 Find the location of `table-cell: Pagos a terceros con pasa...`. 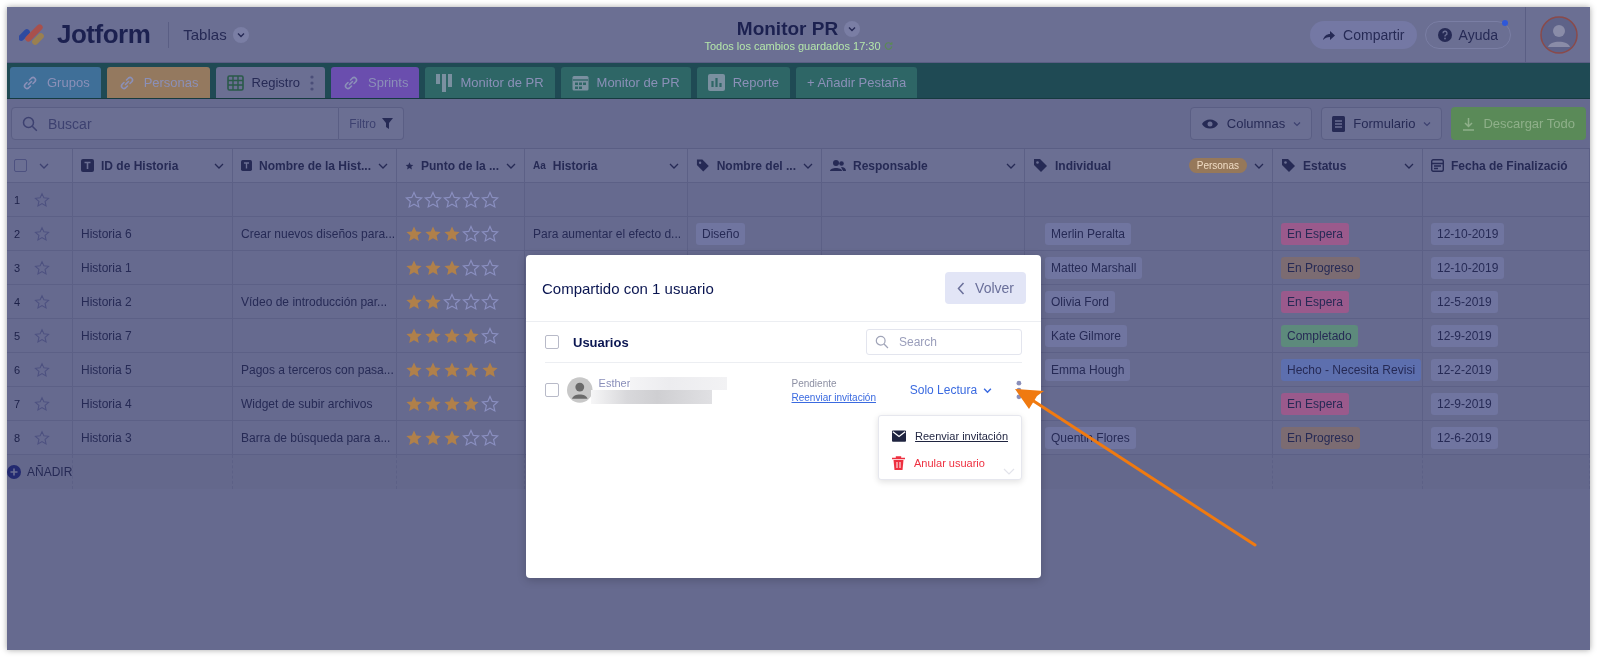

table-cell: Pagos a terceros con pasa... is located at coordinates (317, 369).